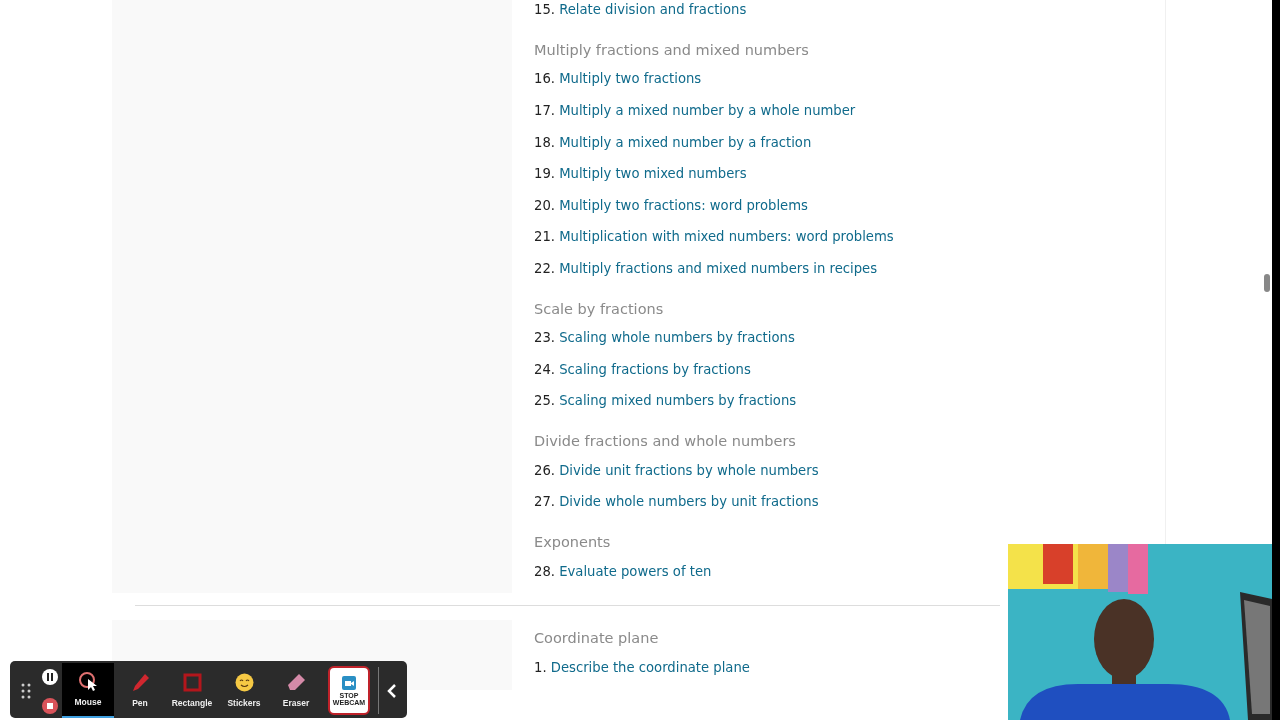 The width and height of the screenshot is (1280, 720). What do you see at coordinates (685, 142) in the screenshot?
I see `skill-link: Multiply a mixed number by a fraction` at bounding box center [685, 142].